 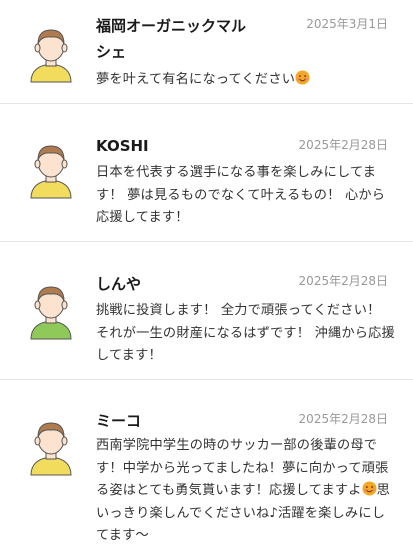 I want to click on comment-text: 夢を叶えて有名になってください, so click(x=246, y=80).